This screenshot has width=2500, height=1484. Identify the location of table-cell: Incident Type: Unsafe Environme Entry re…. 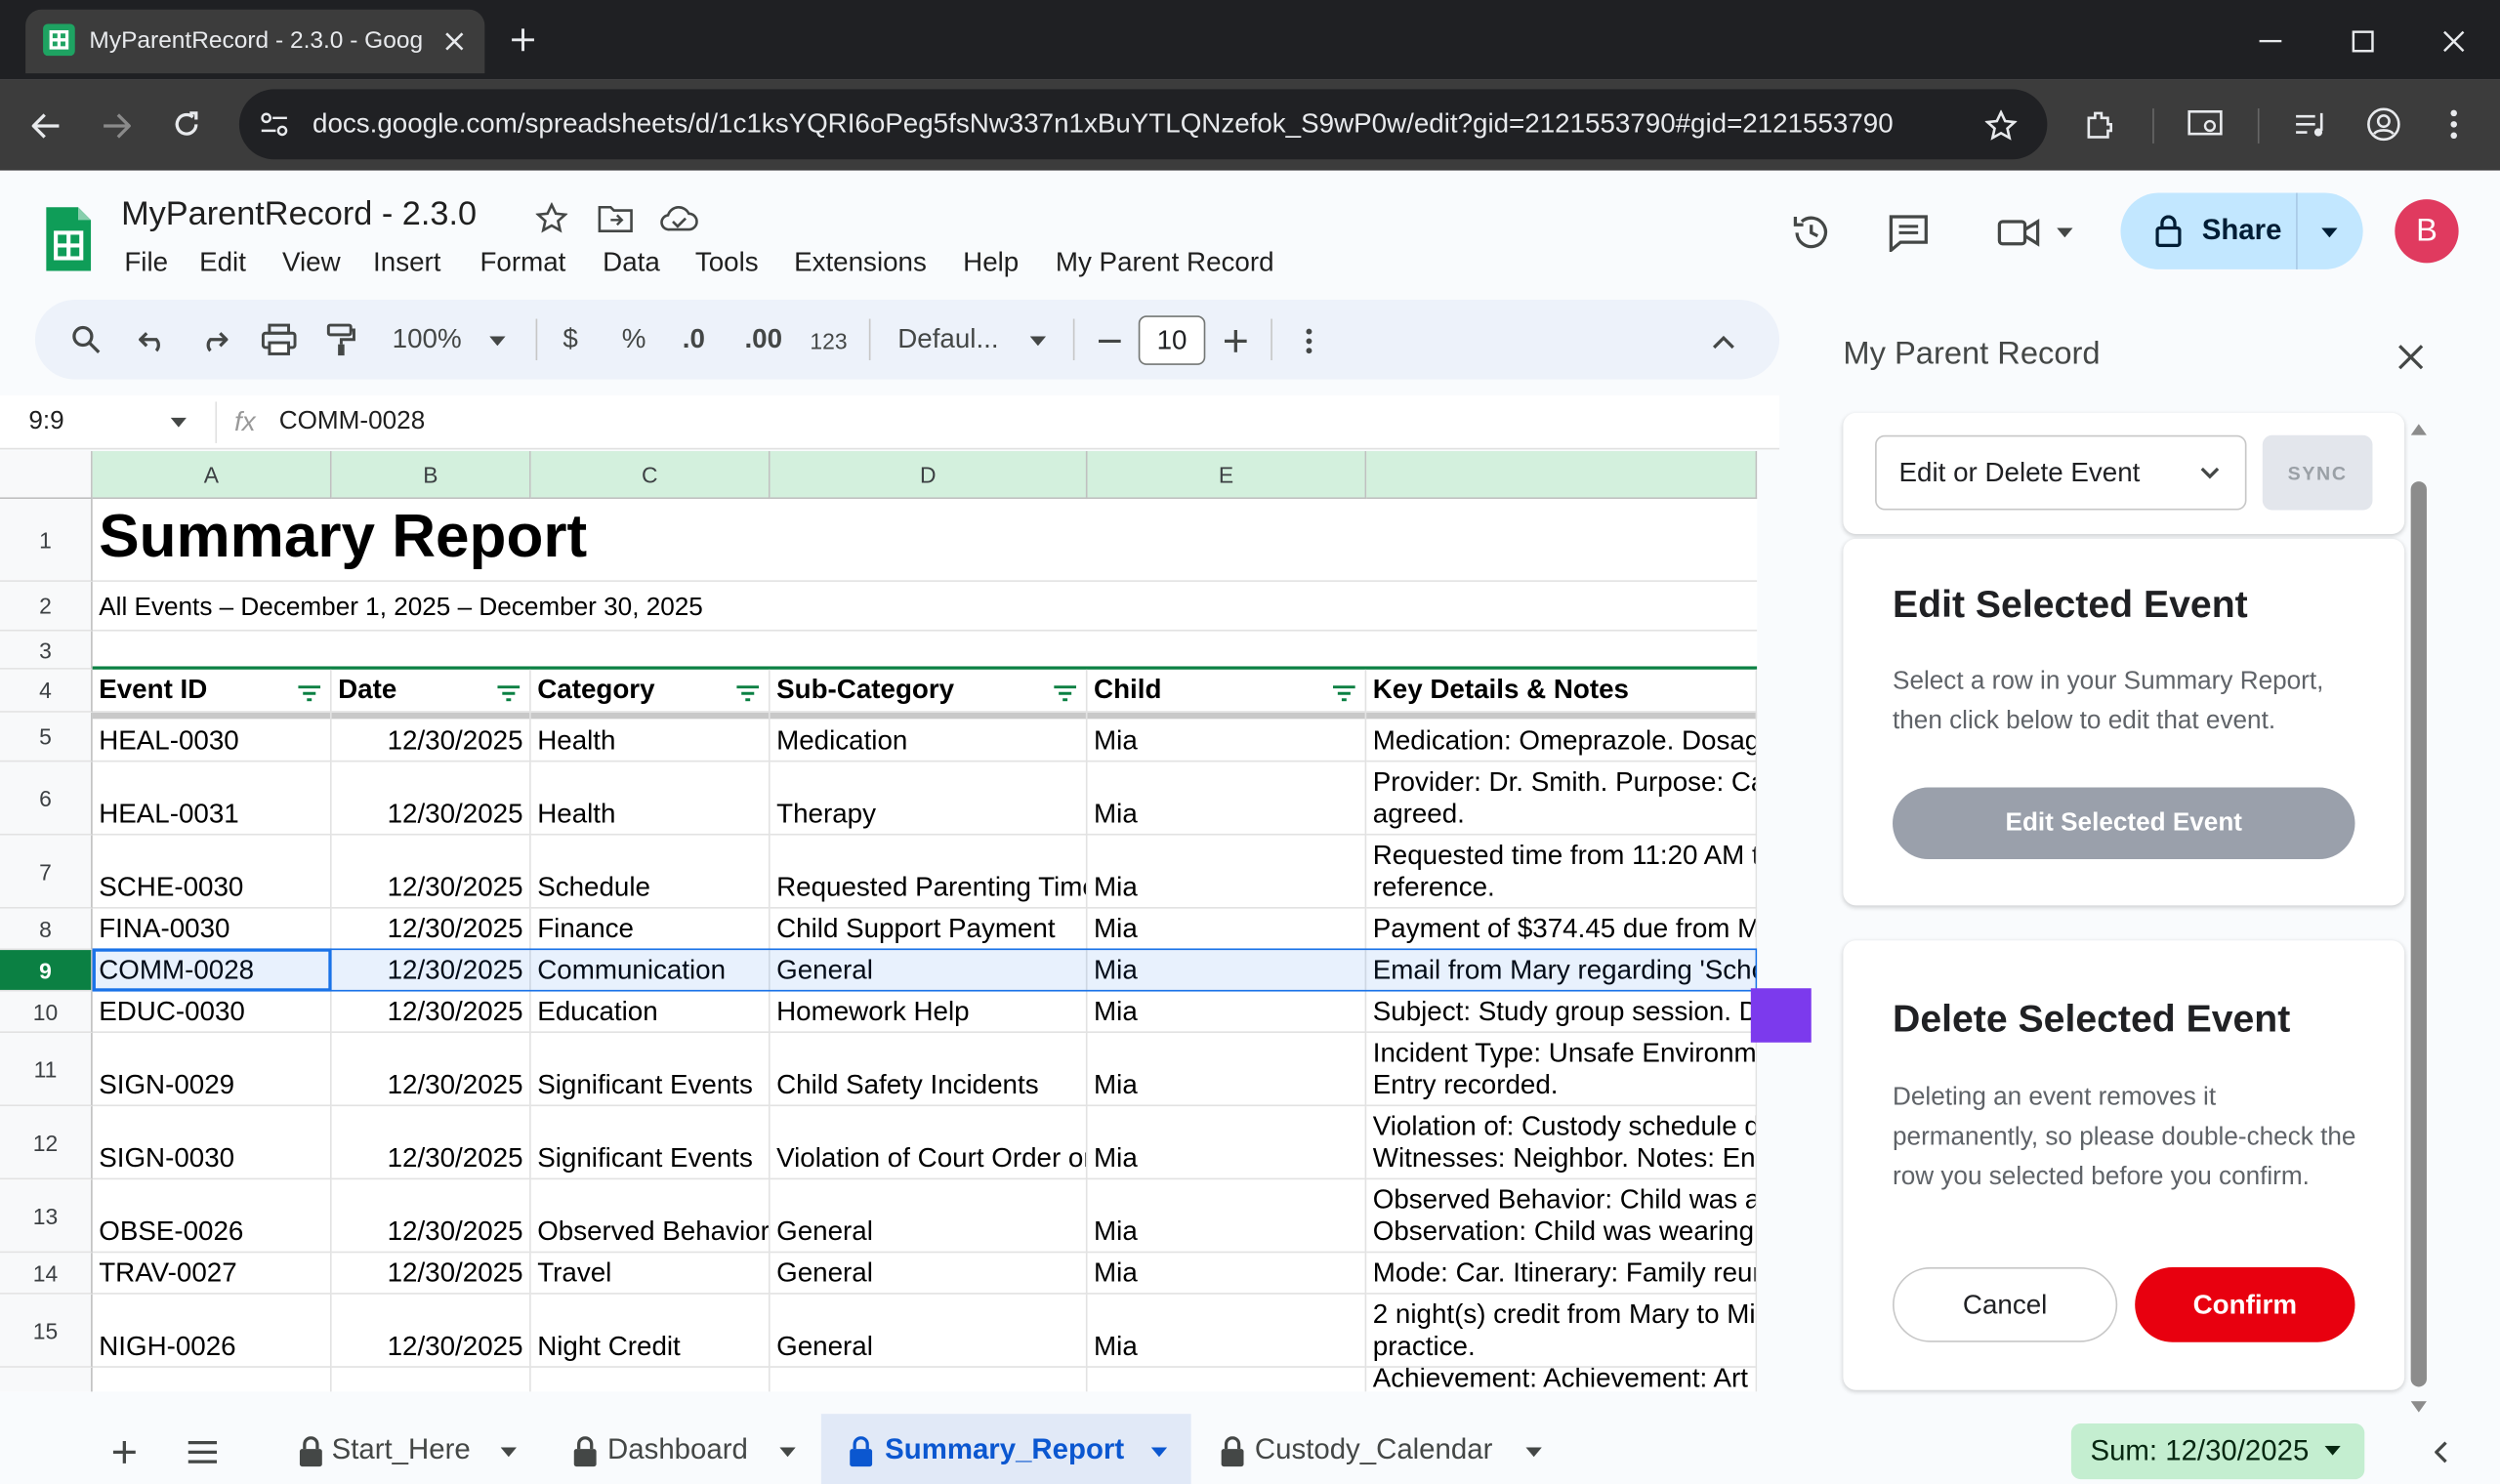
(1562, 1069).